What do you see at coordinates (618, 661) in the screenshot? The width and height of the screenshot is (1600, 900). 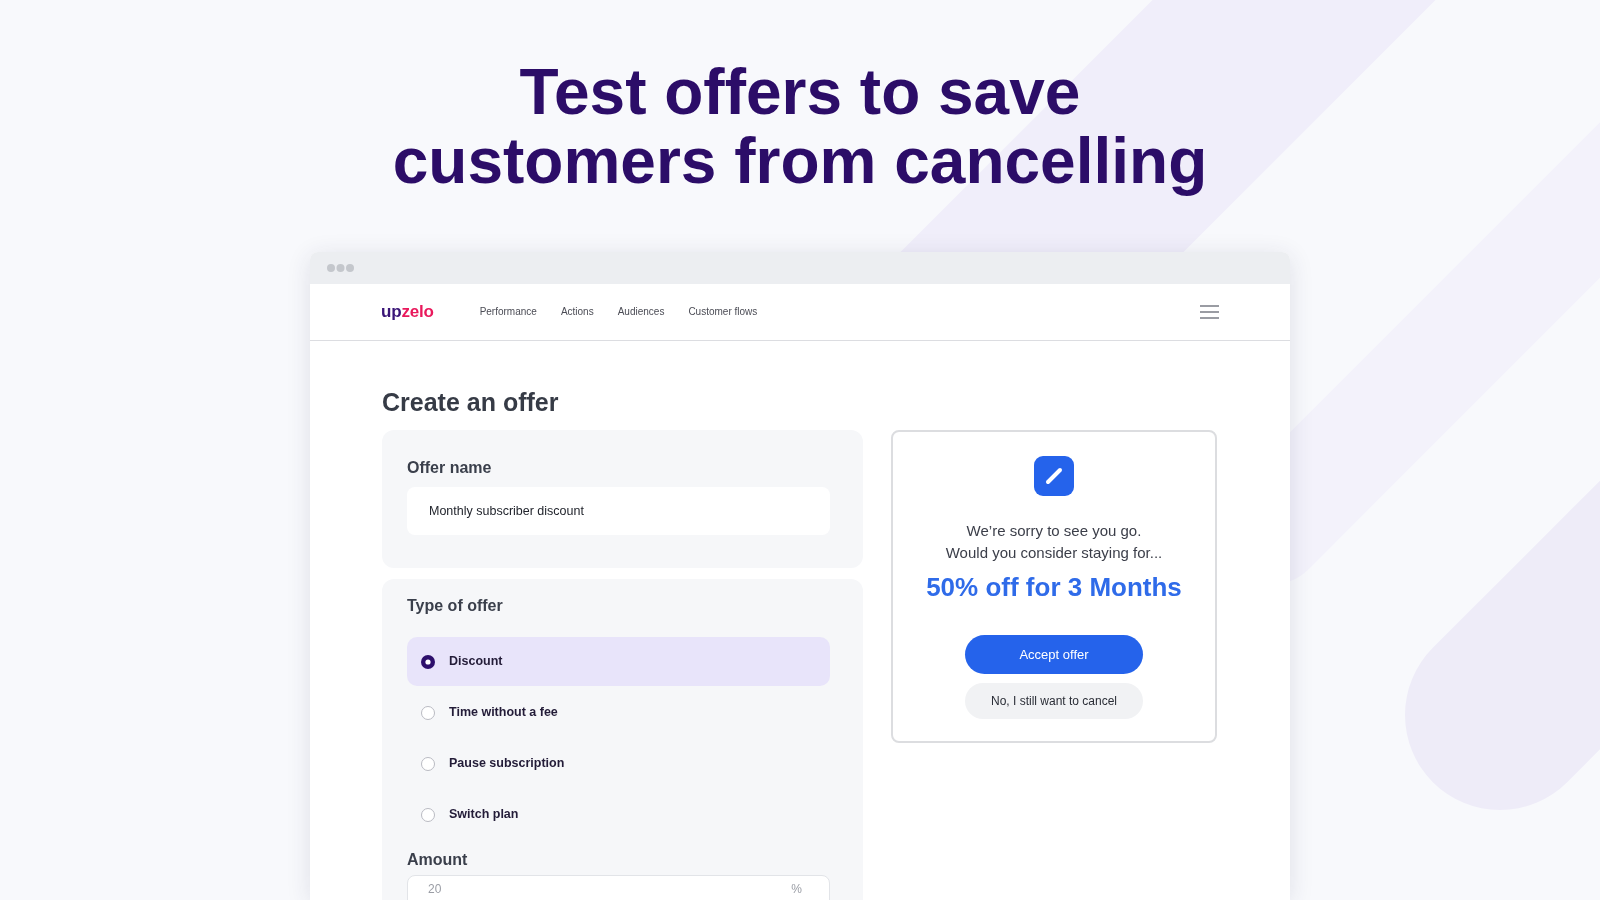 I see `offer-type-option: Discount` at bounding box center [618, 661].